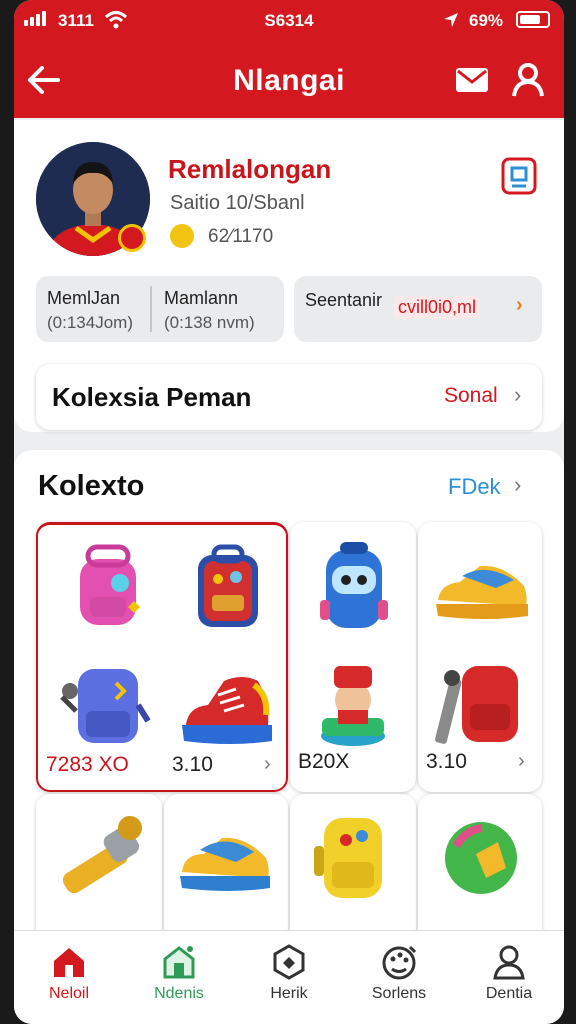  Describe the element at coordinates (68, 993) in the screenshot. I see `tab-label: Neloil` at that location.